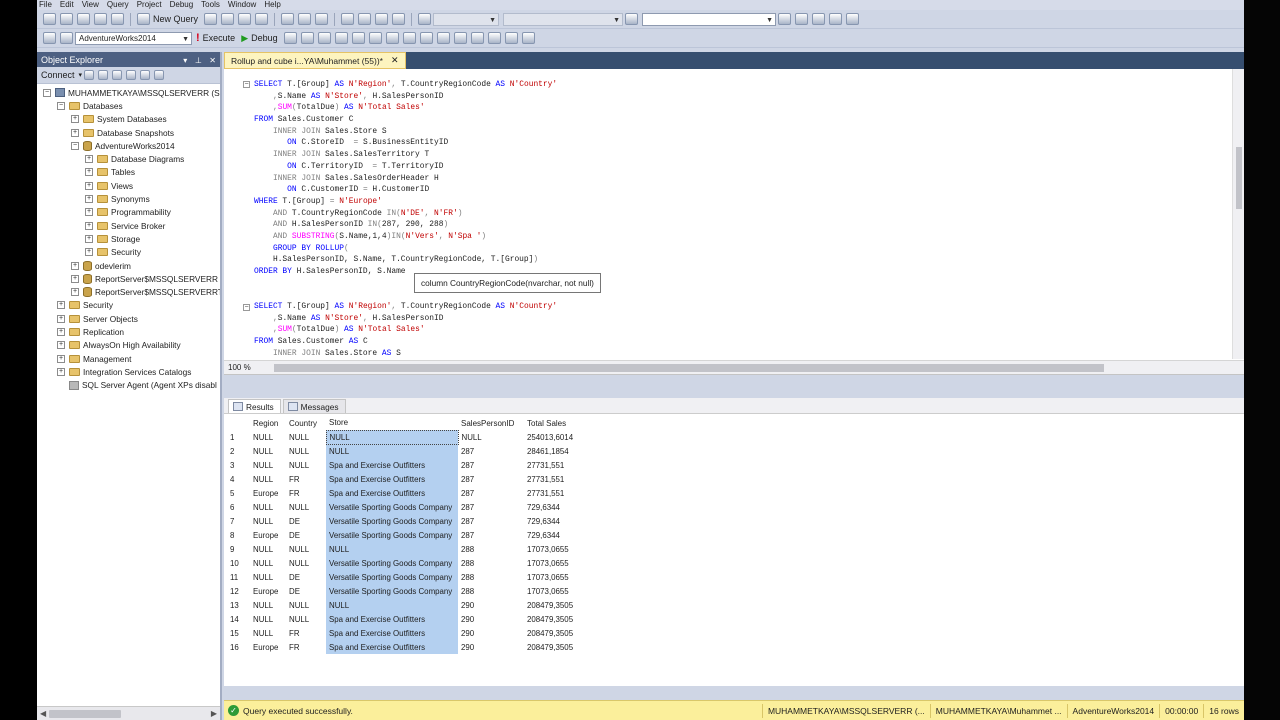 The width and height of the screenshot is (1280, 720). What do you see at coordinates (555, 605) in the screenshot?
I see `grid-cell: 208479,3505` at bounding box center [555, 605].